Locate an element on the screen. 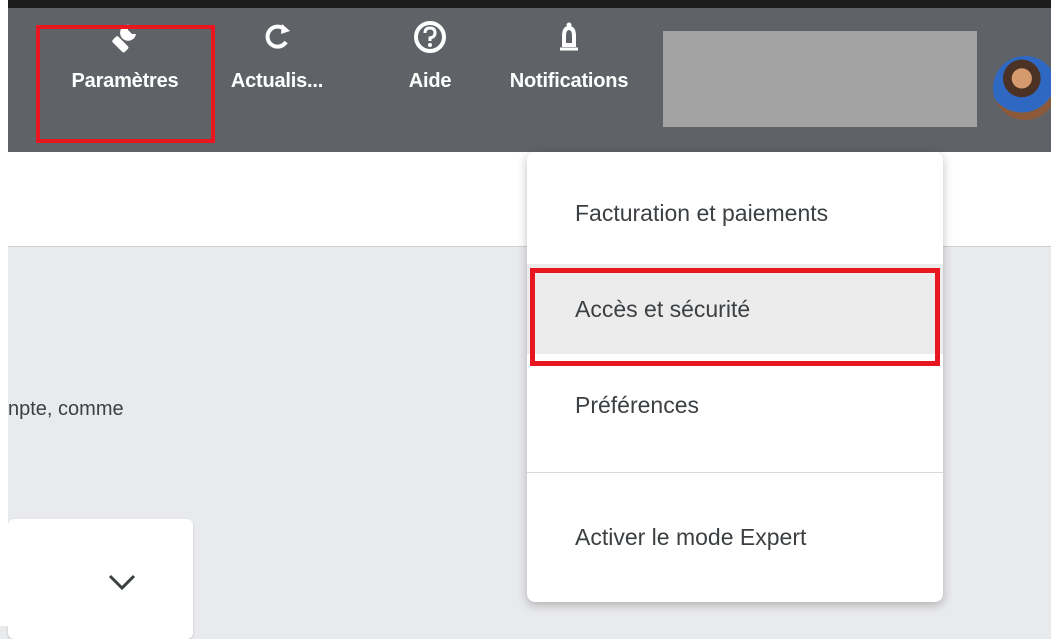 Image resolution: width=1051 pixels, height=639 pixels. notifications-button: Notifications is located at coordinates (569, 75).